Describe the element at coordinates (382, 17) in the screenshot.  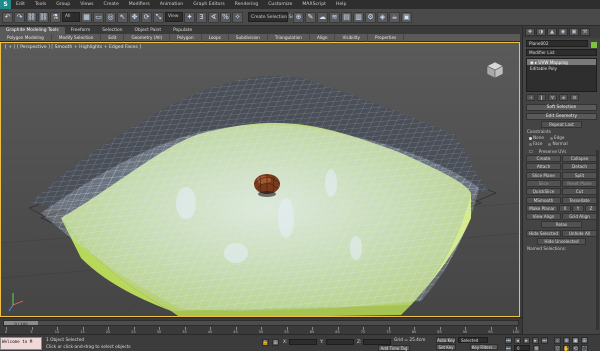
I see `rendered-frame-icon: ◈` at that location.